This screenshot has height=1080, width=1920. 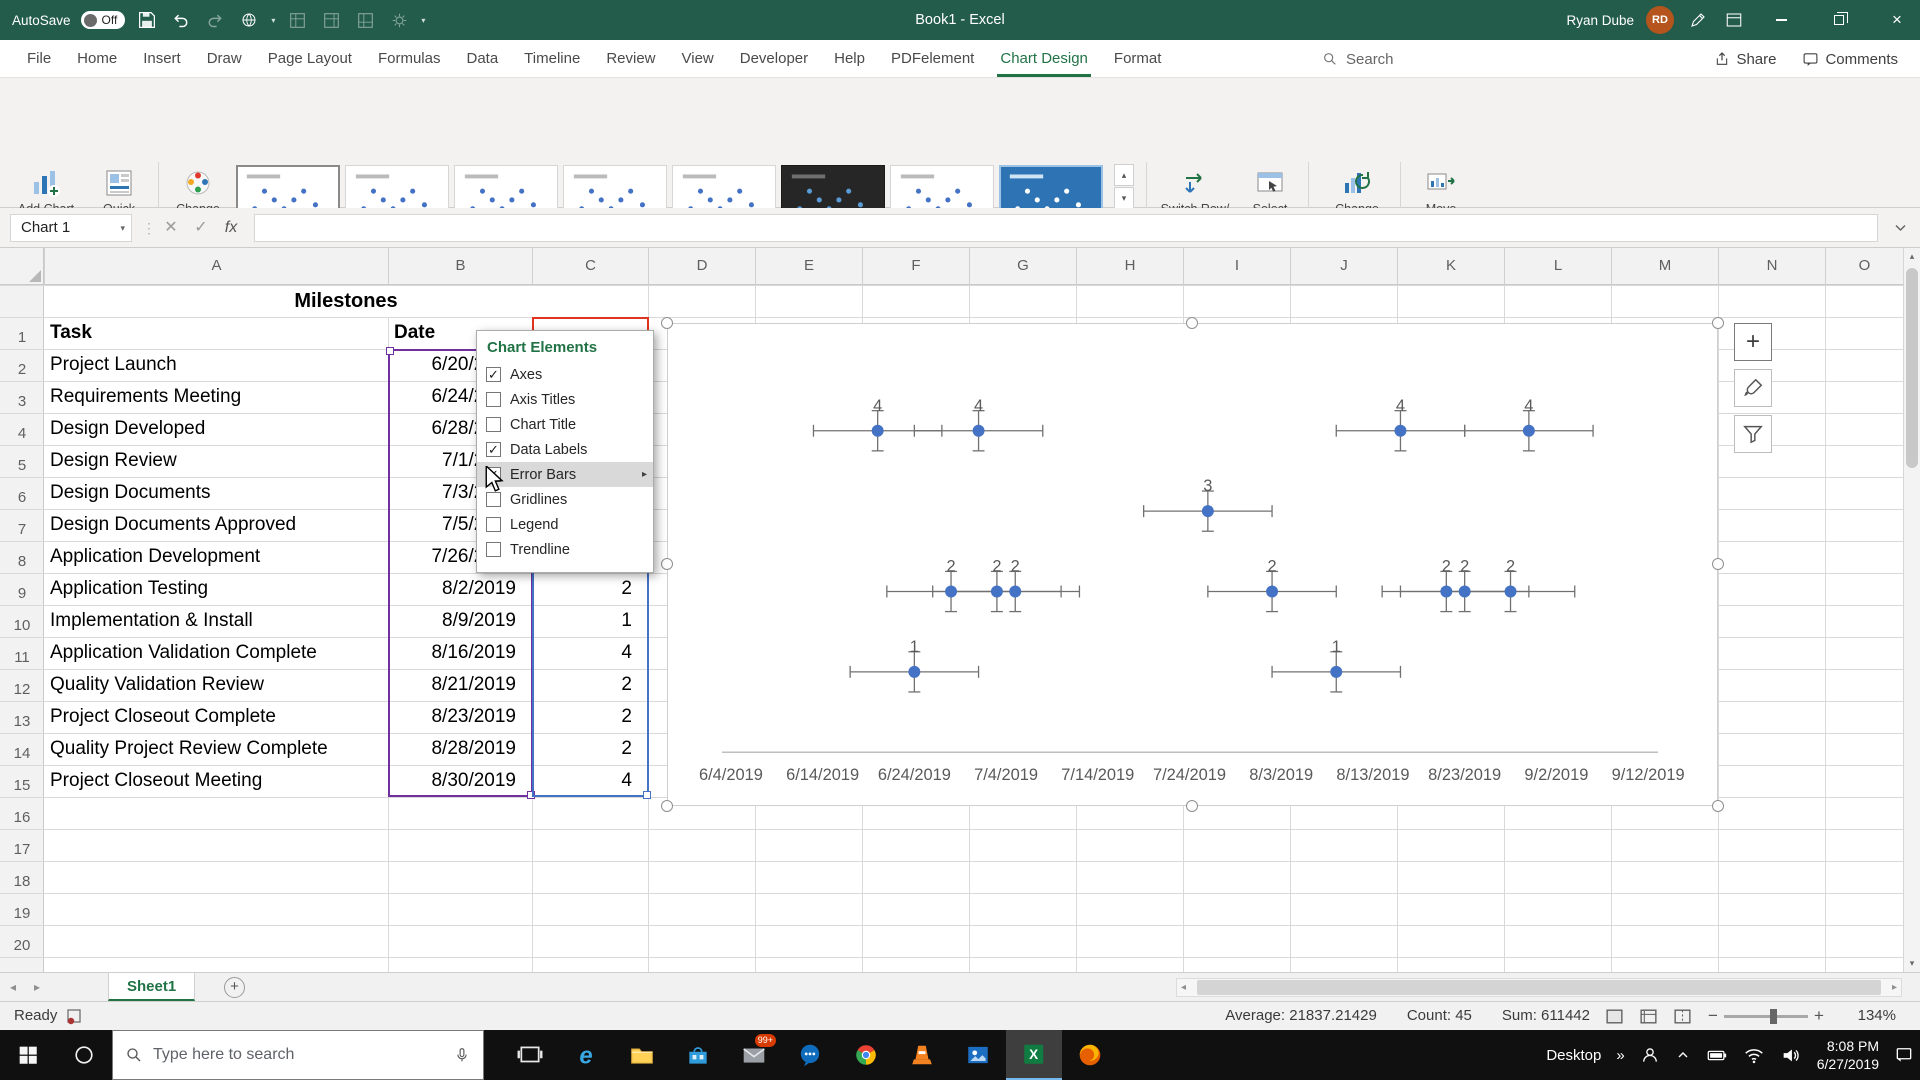 I want to click on cell-task: Application Development, so click(x=216, y=557).